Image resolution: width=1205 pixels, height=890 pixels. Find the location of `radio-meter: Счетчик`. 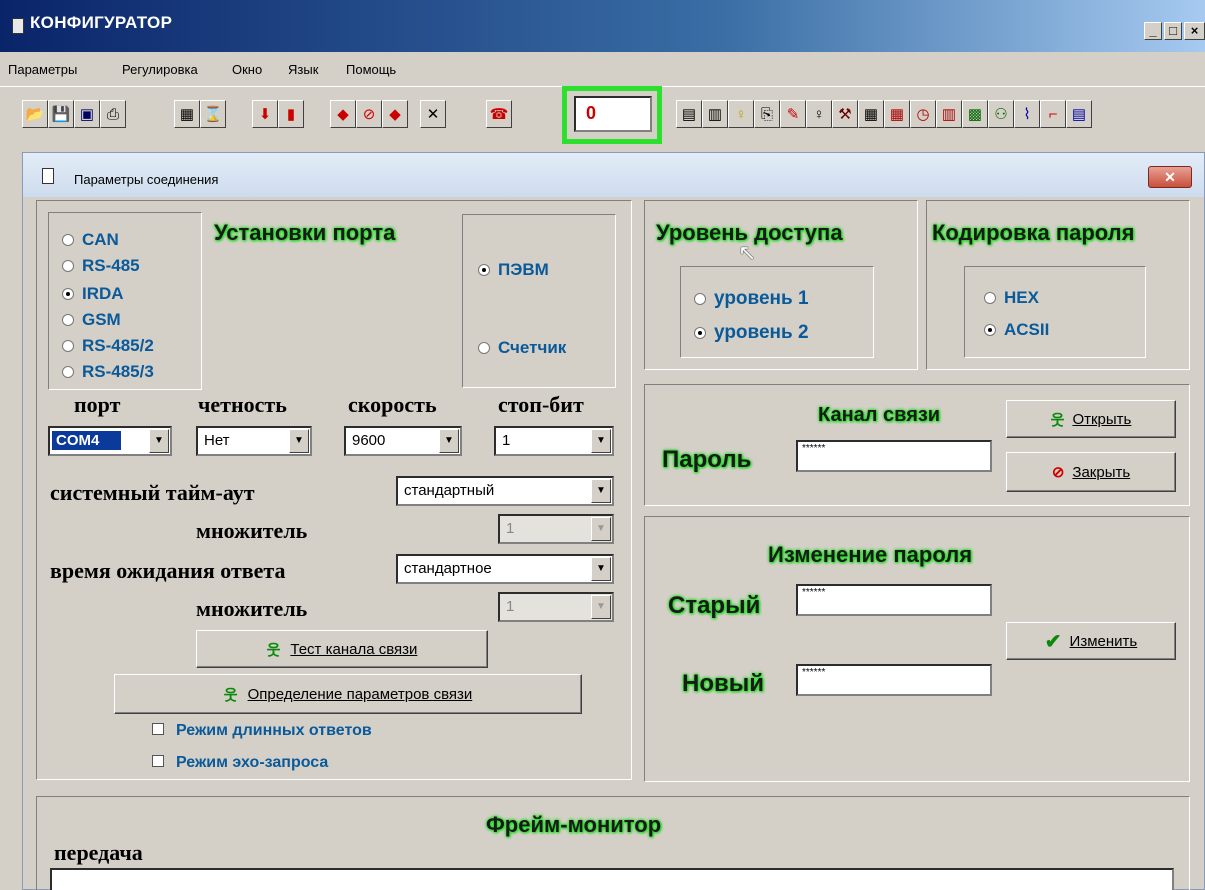

radio-meter: Счетчик is located at coordinates (522, 348).